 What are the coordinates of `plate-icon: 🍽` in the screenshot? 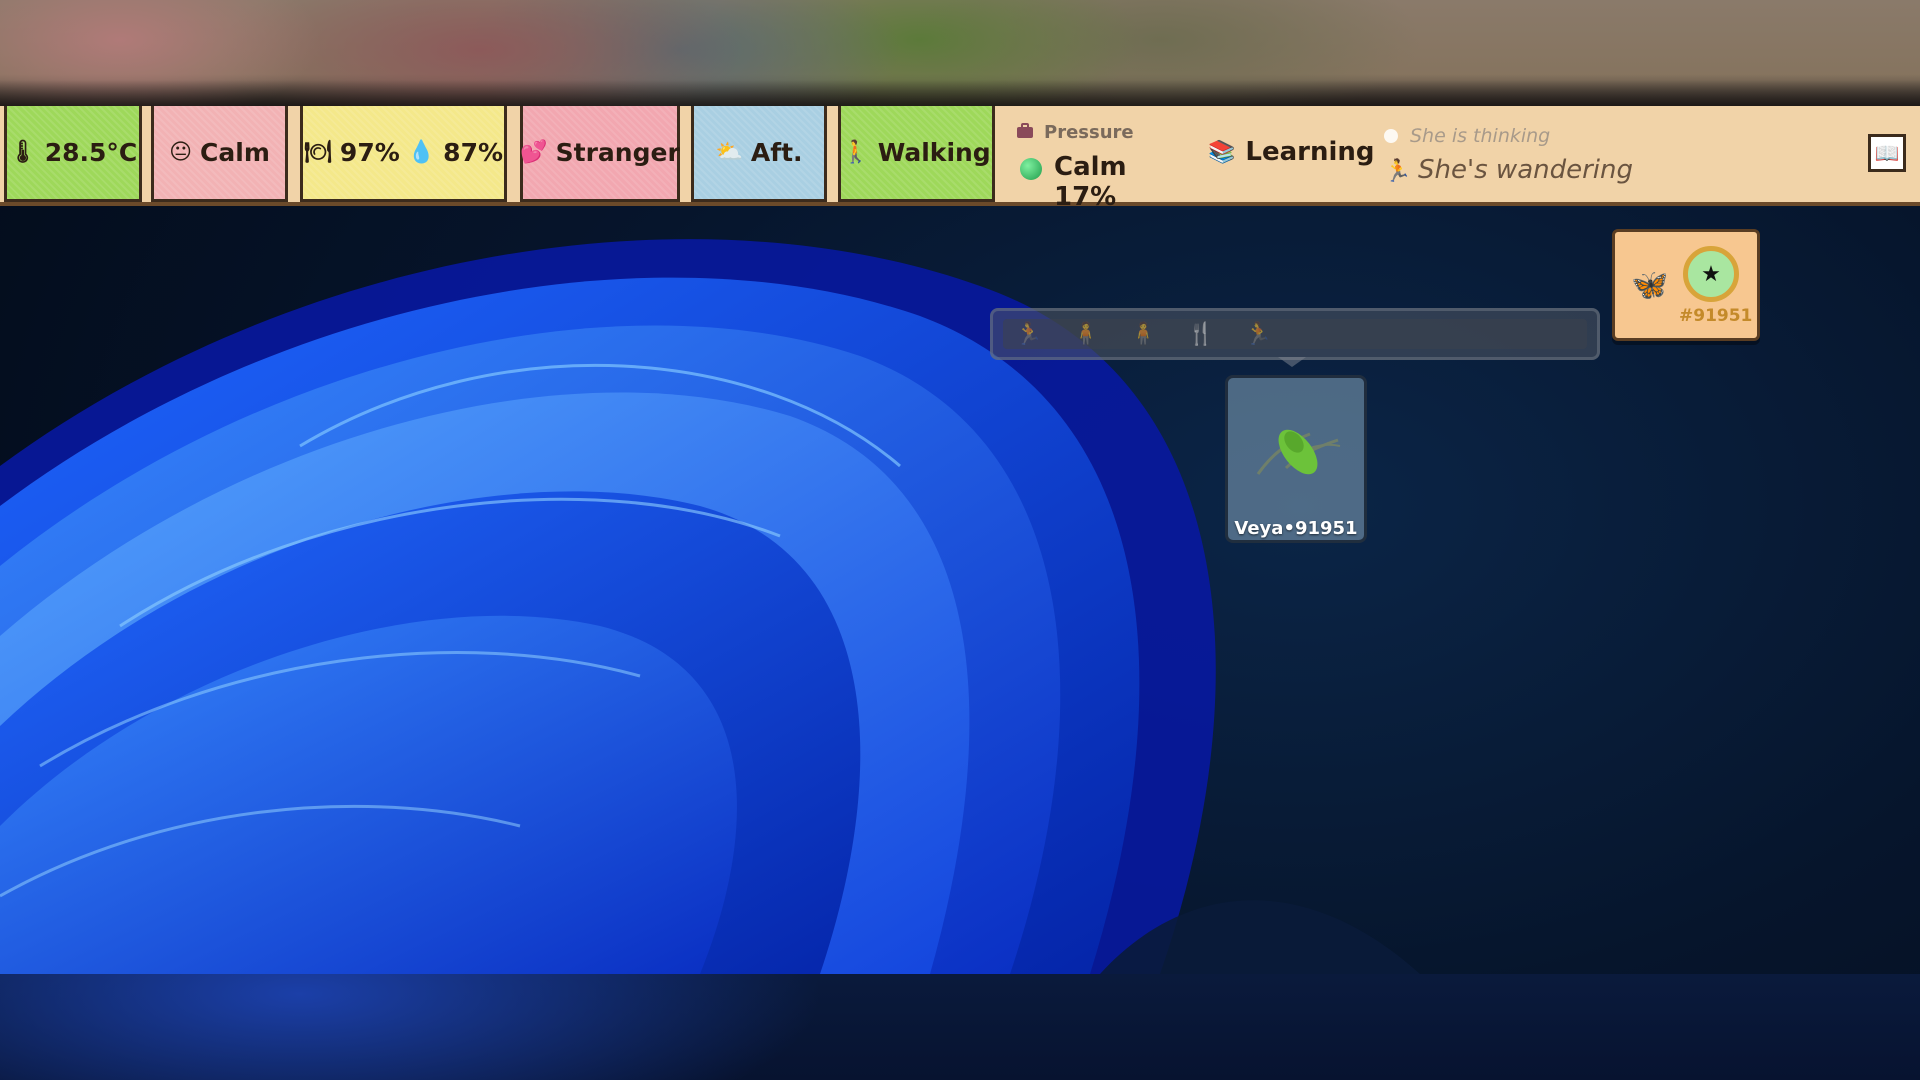 It's located at (317, 152).